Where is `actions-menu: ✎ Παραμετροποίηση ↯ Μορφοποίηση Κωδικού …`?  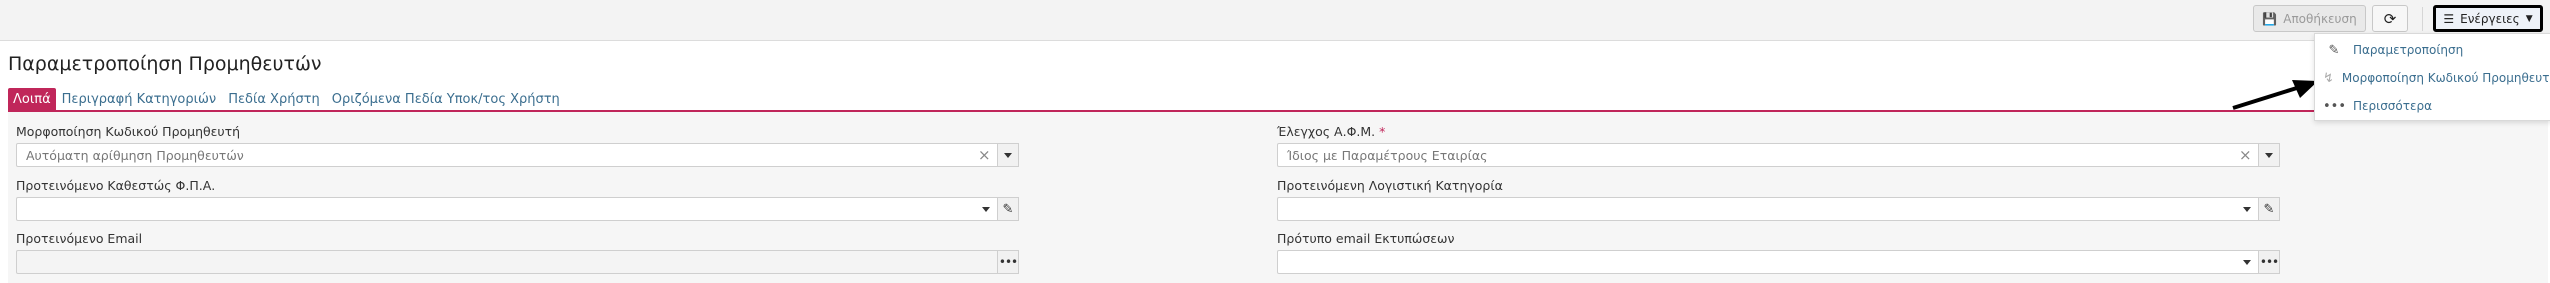 actions-menu: ✎ Παραμετροποίηση ↯ Μορφοποίηση Κωδικού … is located at coordinates (2432, 77).